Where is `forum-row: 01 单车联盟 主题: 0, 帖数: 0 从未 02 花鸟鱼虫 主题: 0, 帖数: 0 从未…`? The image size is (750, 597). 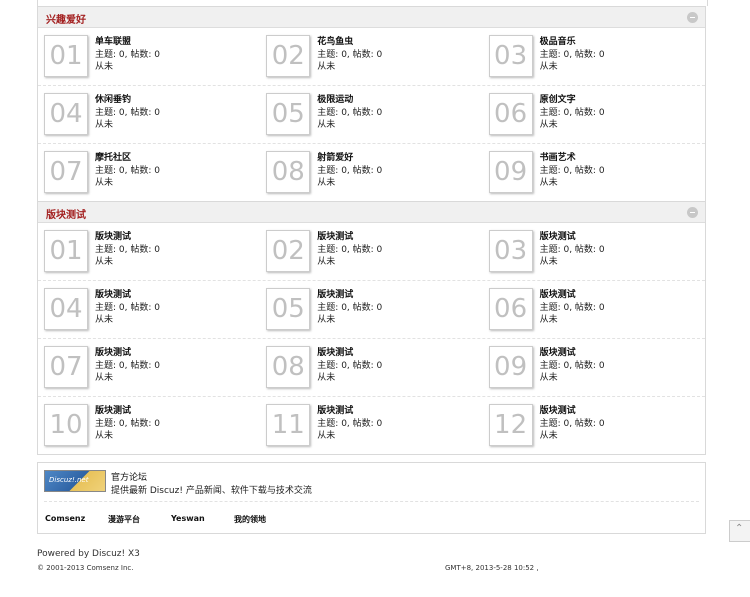 forum-row: 01 单车联盟 主题: 0, 帖数: 0 从未 02 花鸟鱼虫 主题: 0, 帖数: 0 从未… is located at coordinates (371, 57).